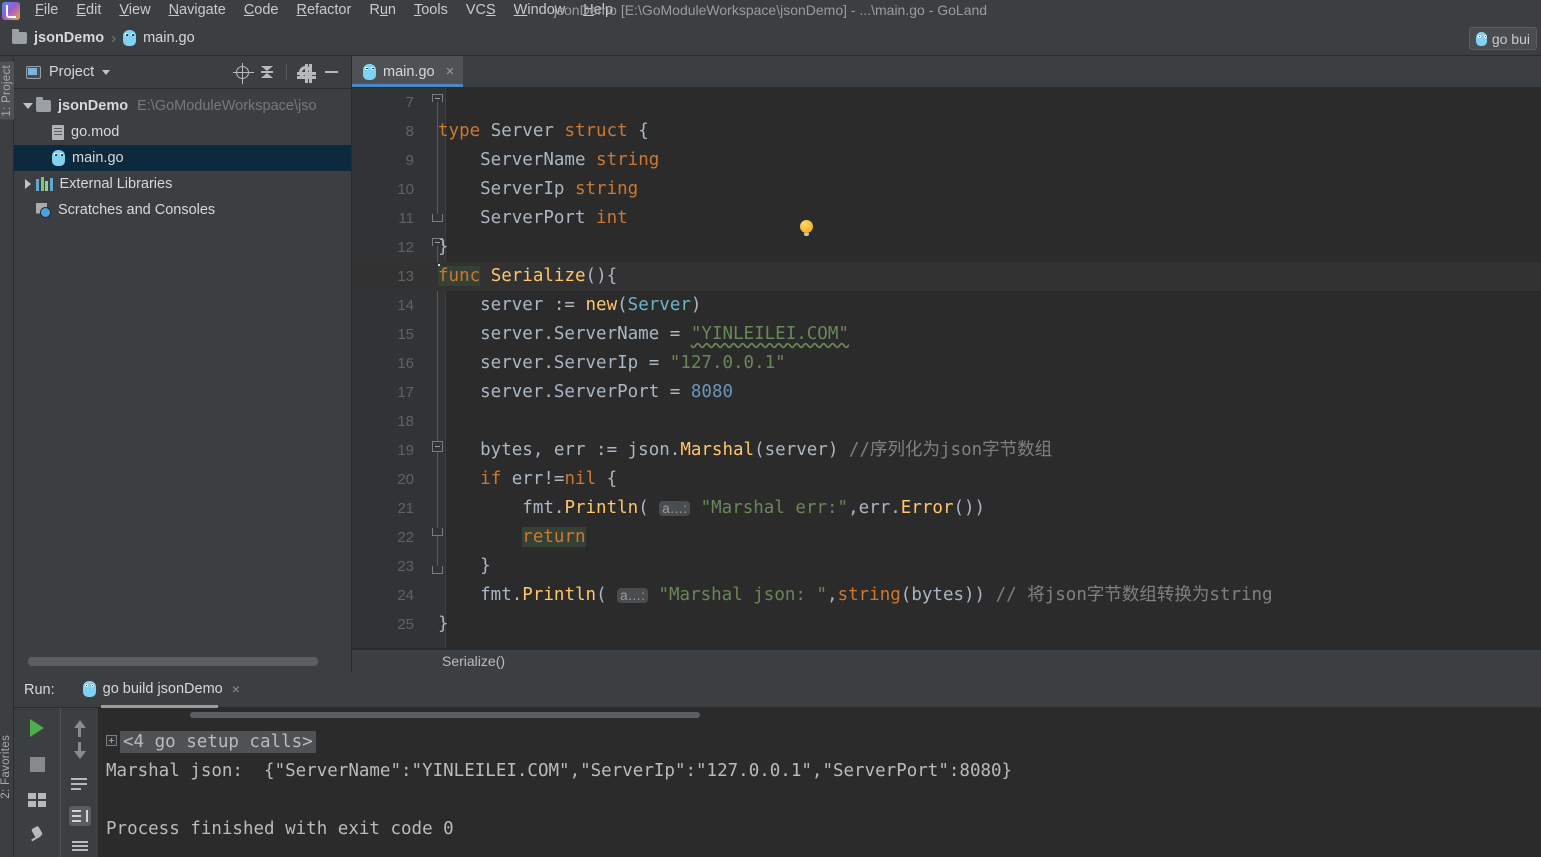 This screenshot has height=857, width=1541. I want to click on code-text: server := new(Server), so click(569, 305).